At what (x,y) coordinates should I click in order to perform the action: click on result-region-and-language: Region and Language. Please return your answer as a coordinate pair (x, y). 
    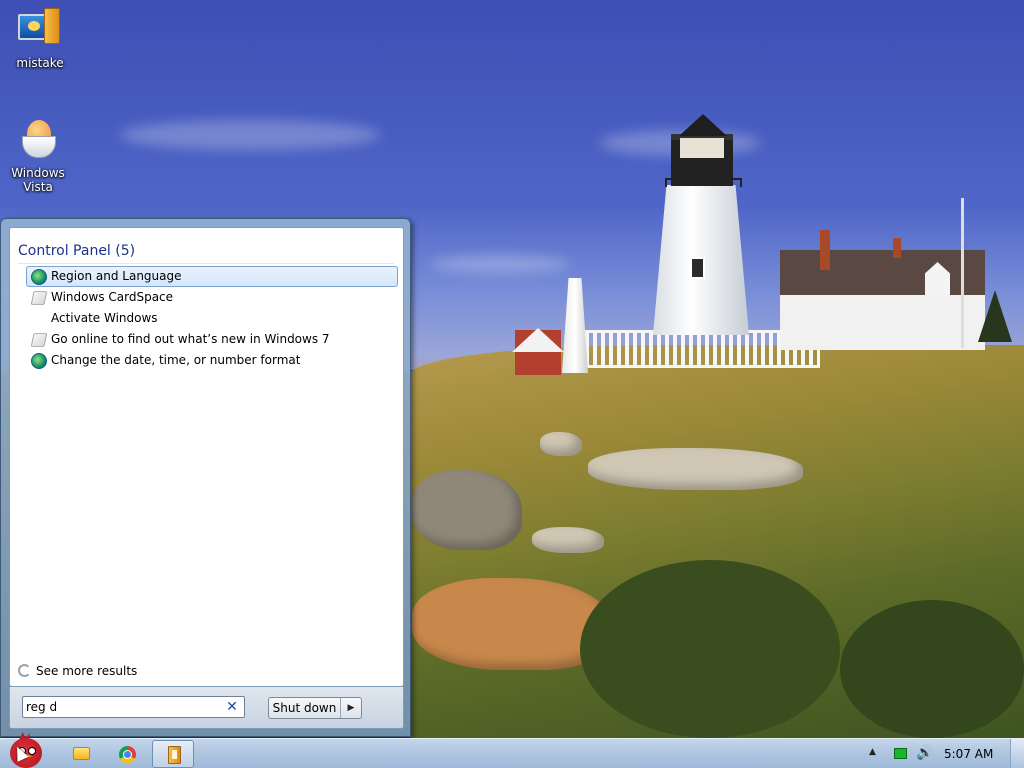
    Looking at the image, I should click on (212, 276).